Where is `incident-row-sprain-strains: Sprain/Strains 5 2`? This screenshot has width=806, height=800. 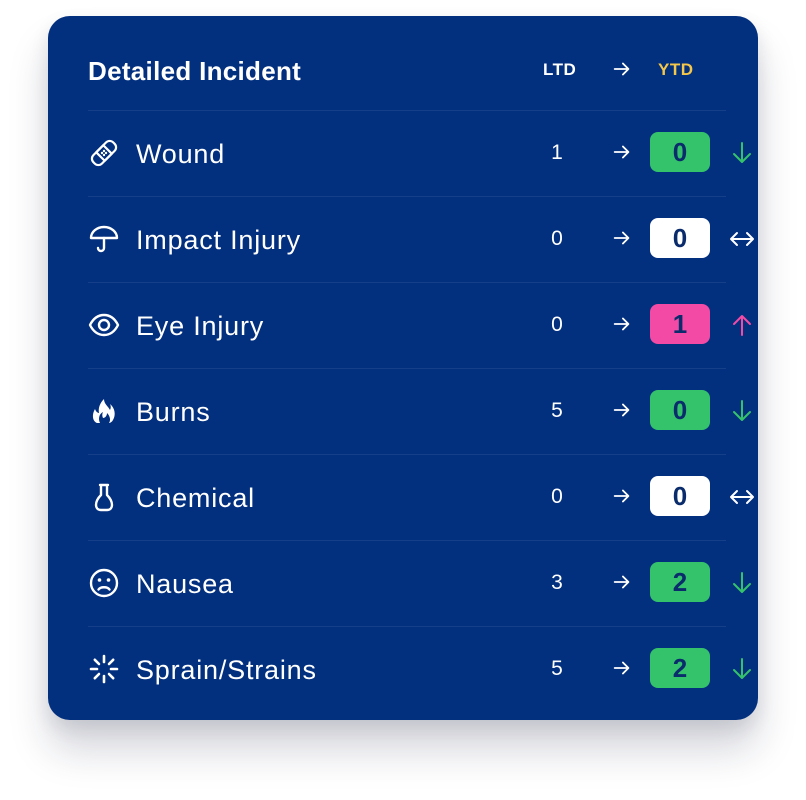 incident-row-sprain-strains: Sprain/Strains 5 2 is located at coordinates (419, 669).